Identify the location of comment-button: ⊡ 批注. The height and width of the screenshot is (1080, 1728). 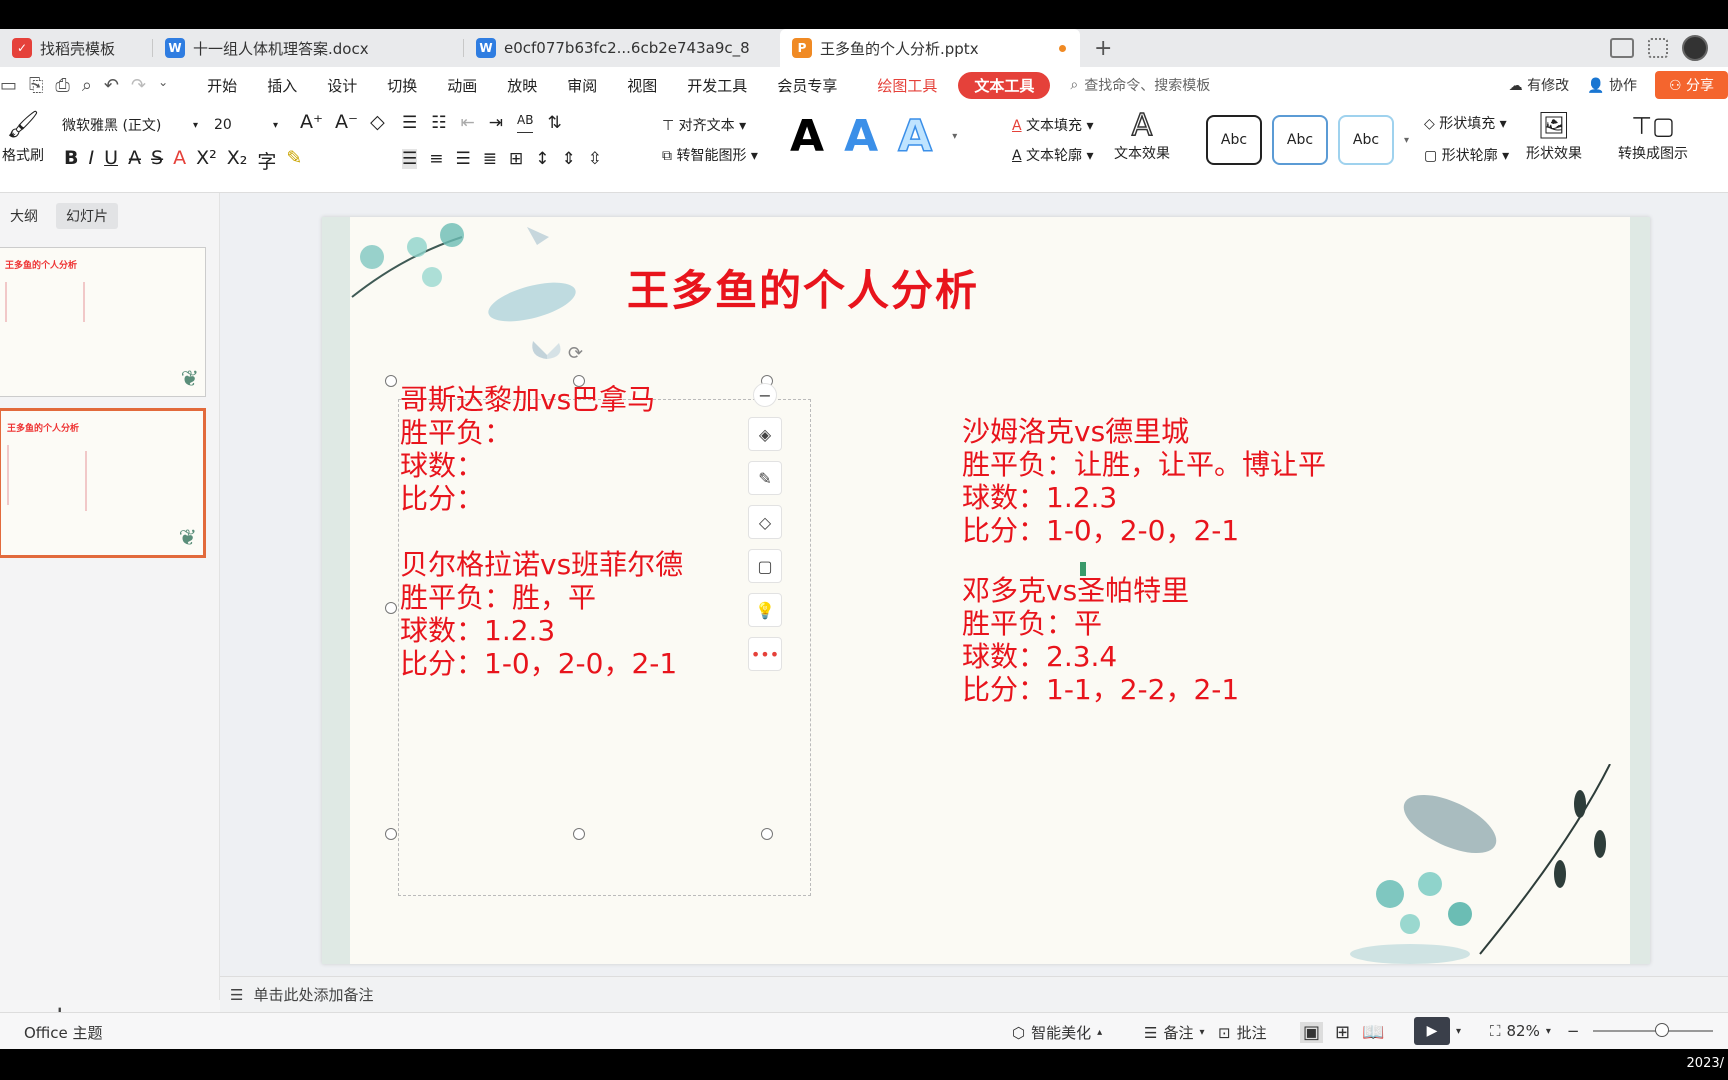
(1242, 1032).